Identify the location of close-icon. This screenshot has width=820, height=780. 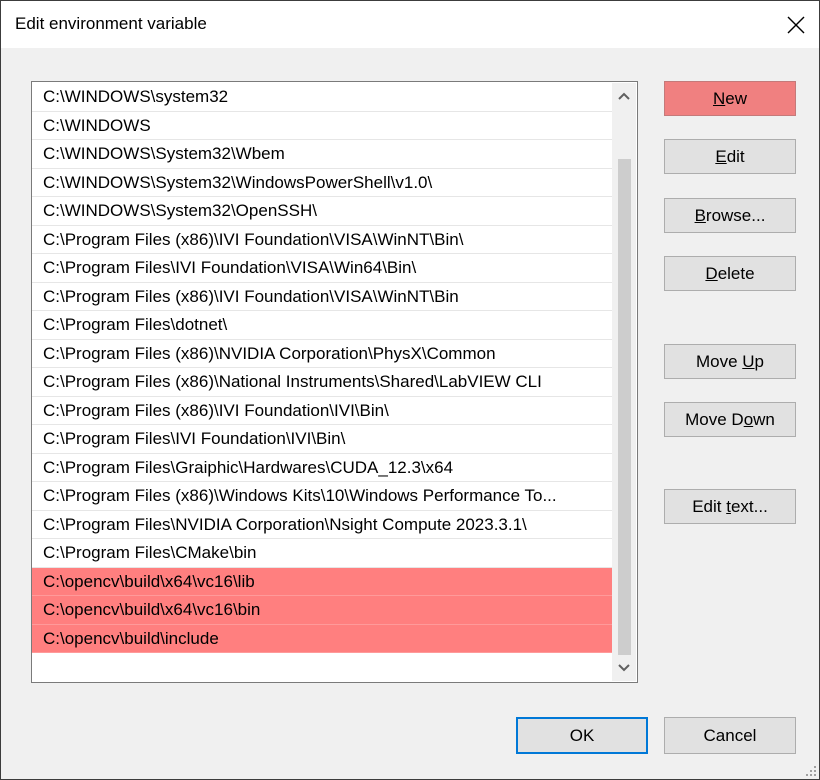
(796, 24).